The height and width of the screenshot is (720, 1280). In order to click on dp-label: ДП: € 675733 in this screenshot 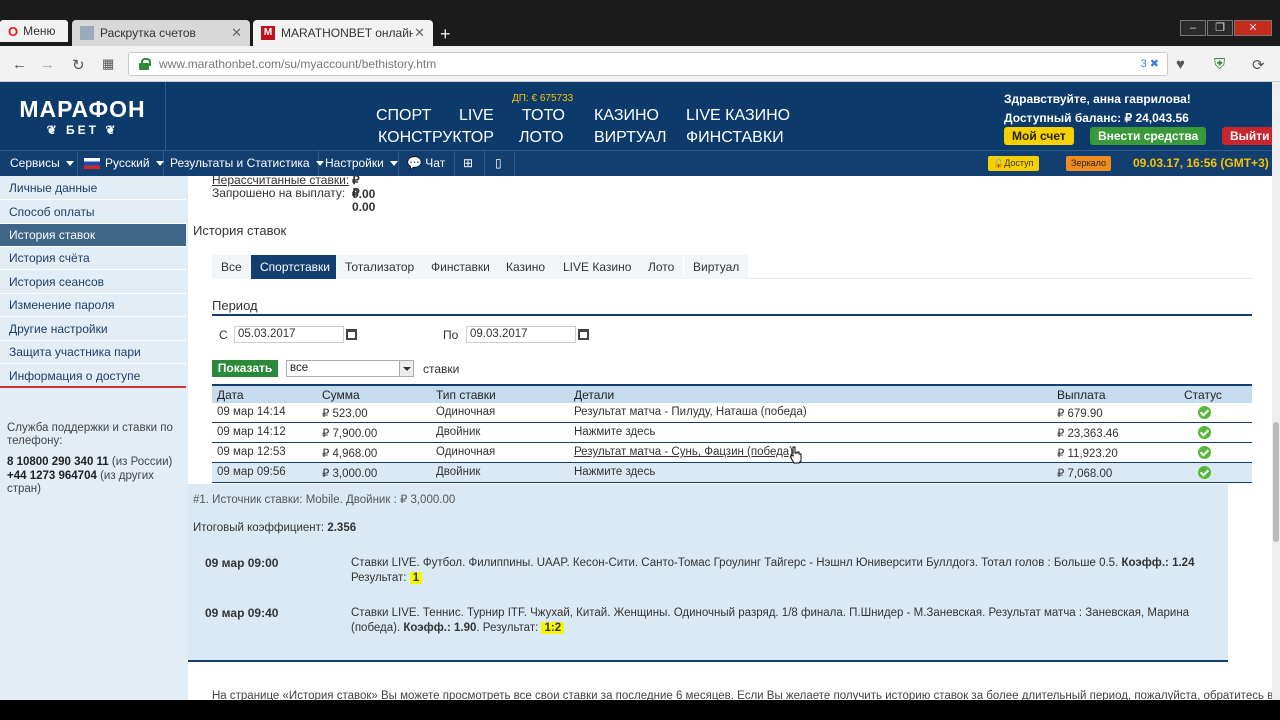, I will do `click(543, 98)`.